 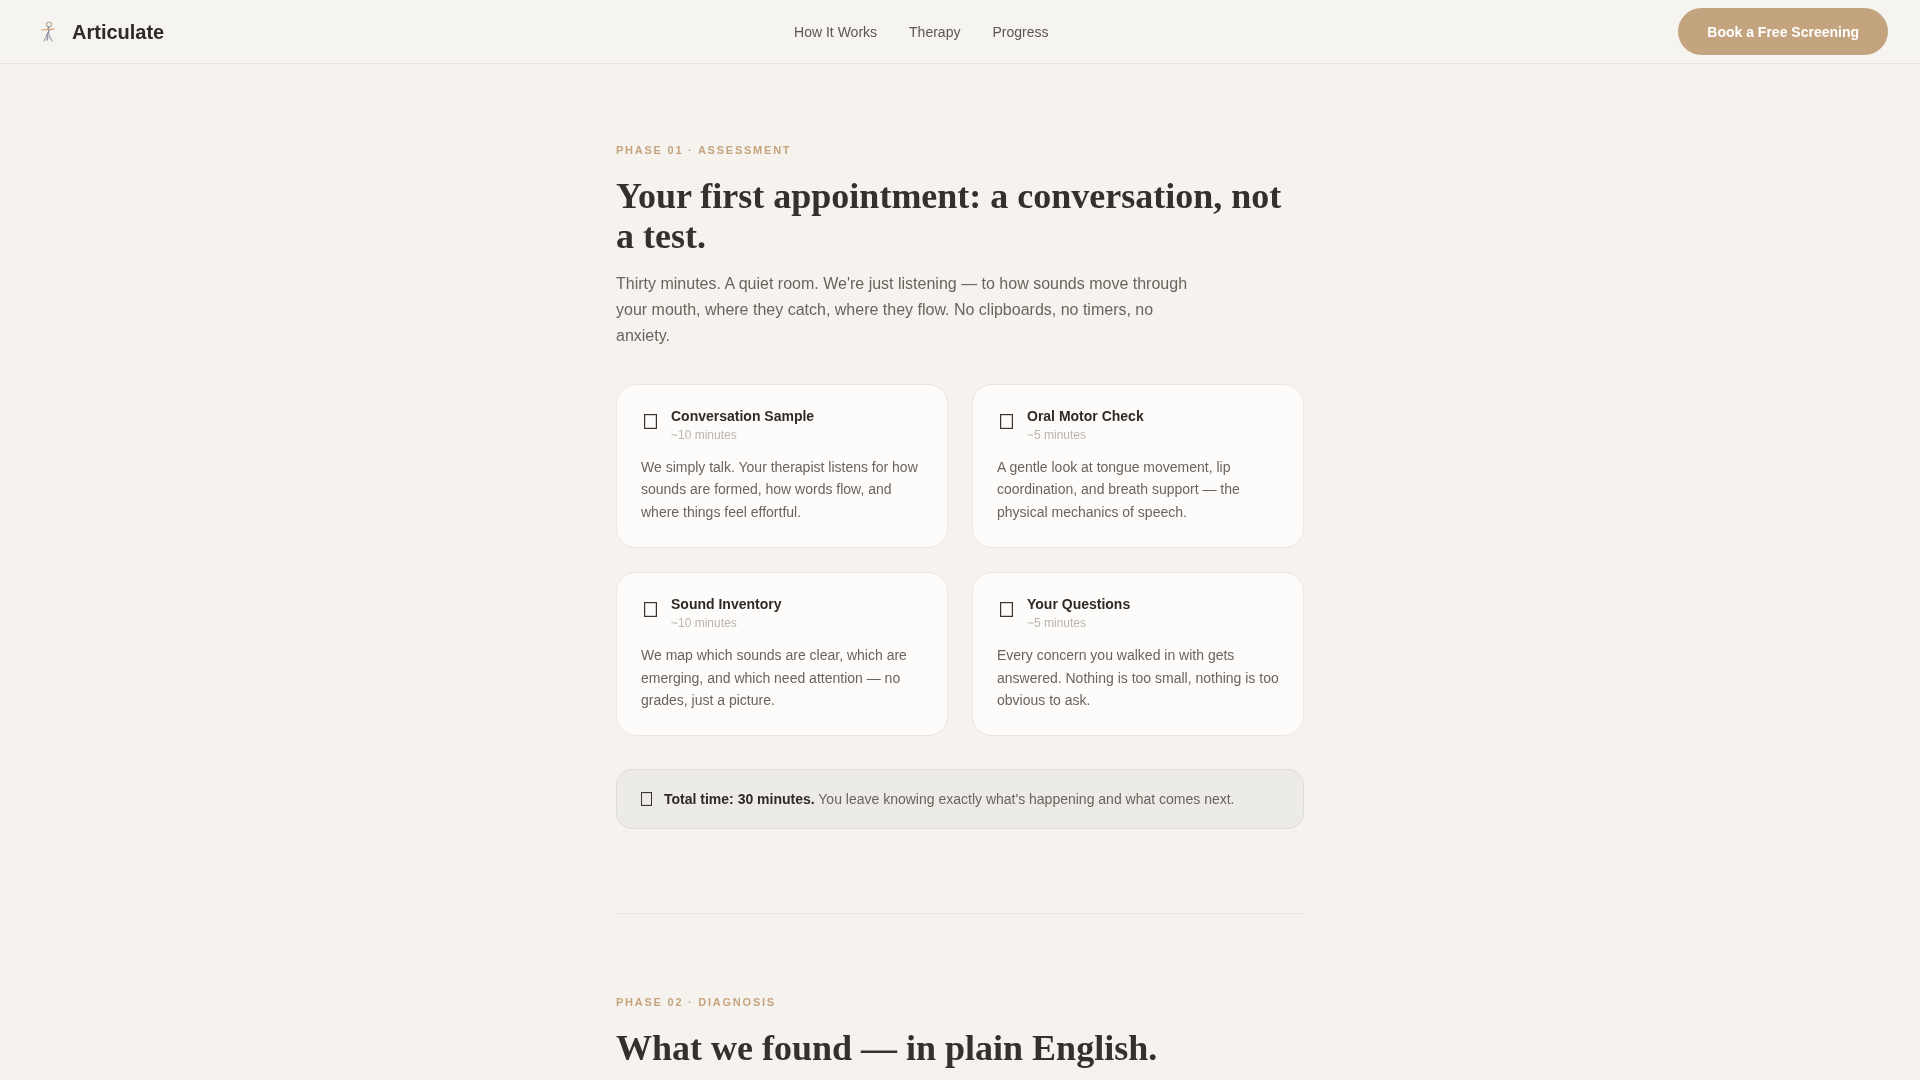 What do you see at coordinates (118, 31) in the screenshot?
I see `brand-name: Articulate` at bounding box center [118, 31].